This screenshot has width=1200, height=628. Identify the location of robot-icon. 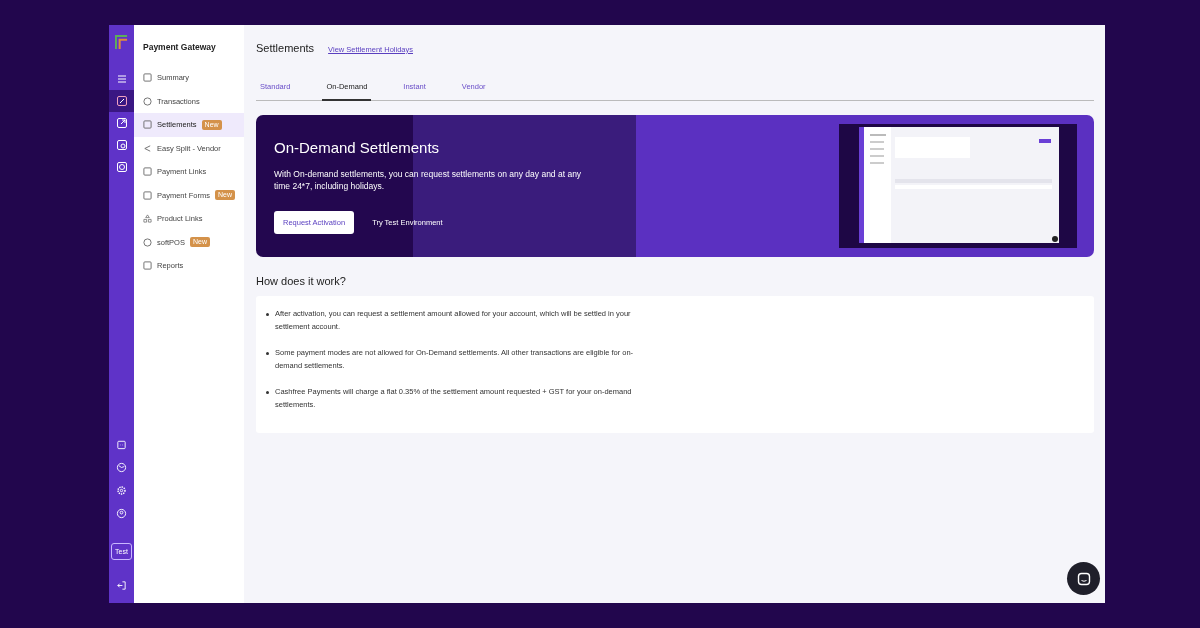
(121, 444).